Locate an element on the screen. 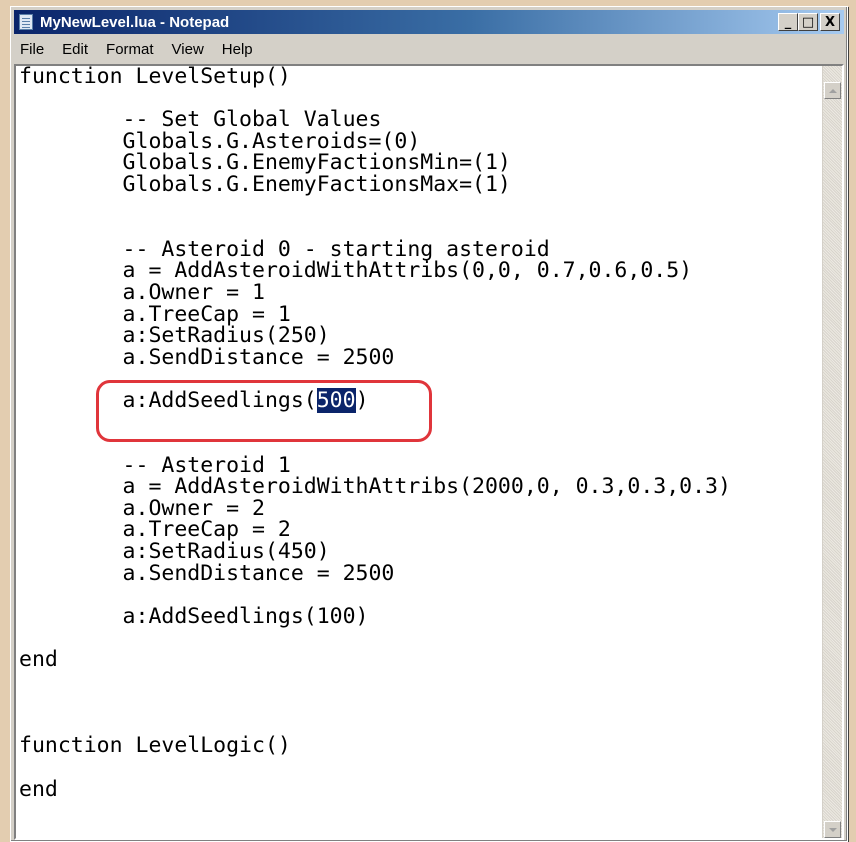  maximize-button: □ is located at coordinates (808, 22).